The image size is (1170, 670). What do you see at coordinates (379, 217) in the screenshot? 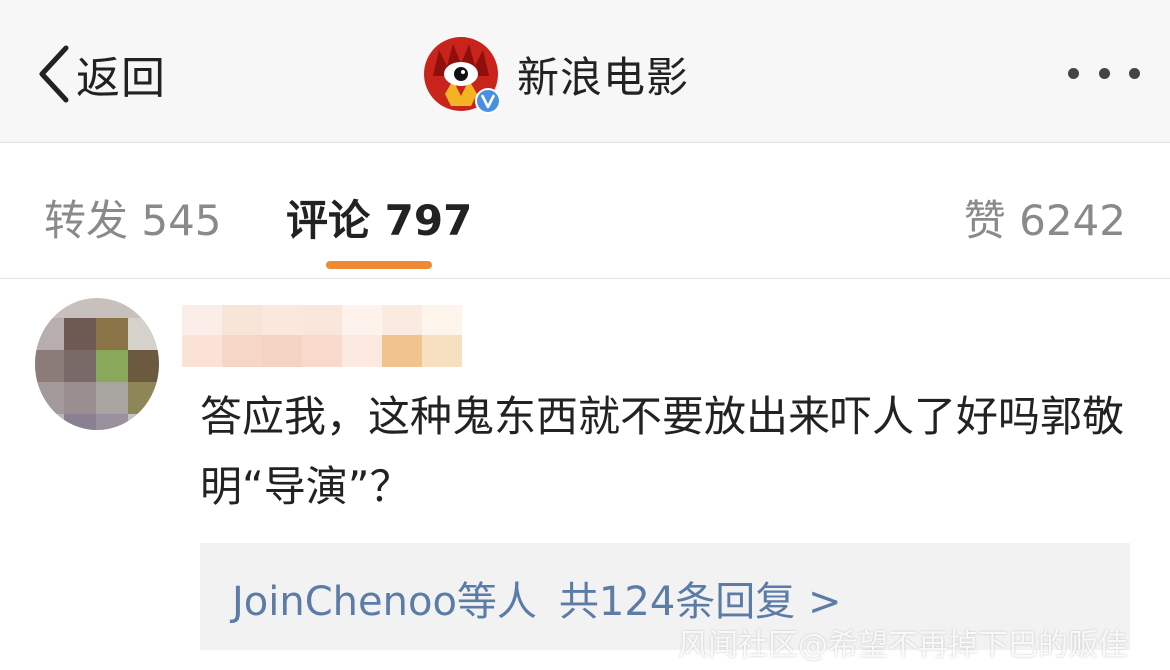
I see `tab-comments: 评论 797` at bounding box center [379, 217].